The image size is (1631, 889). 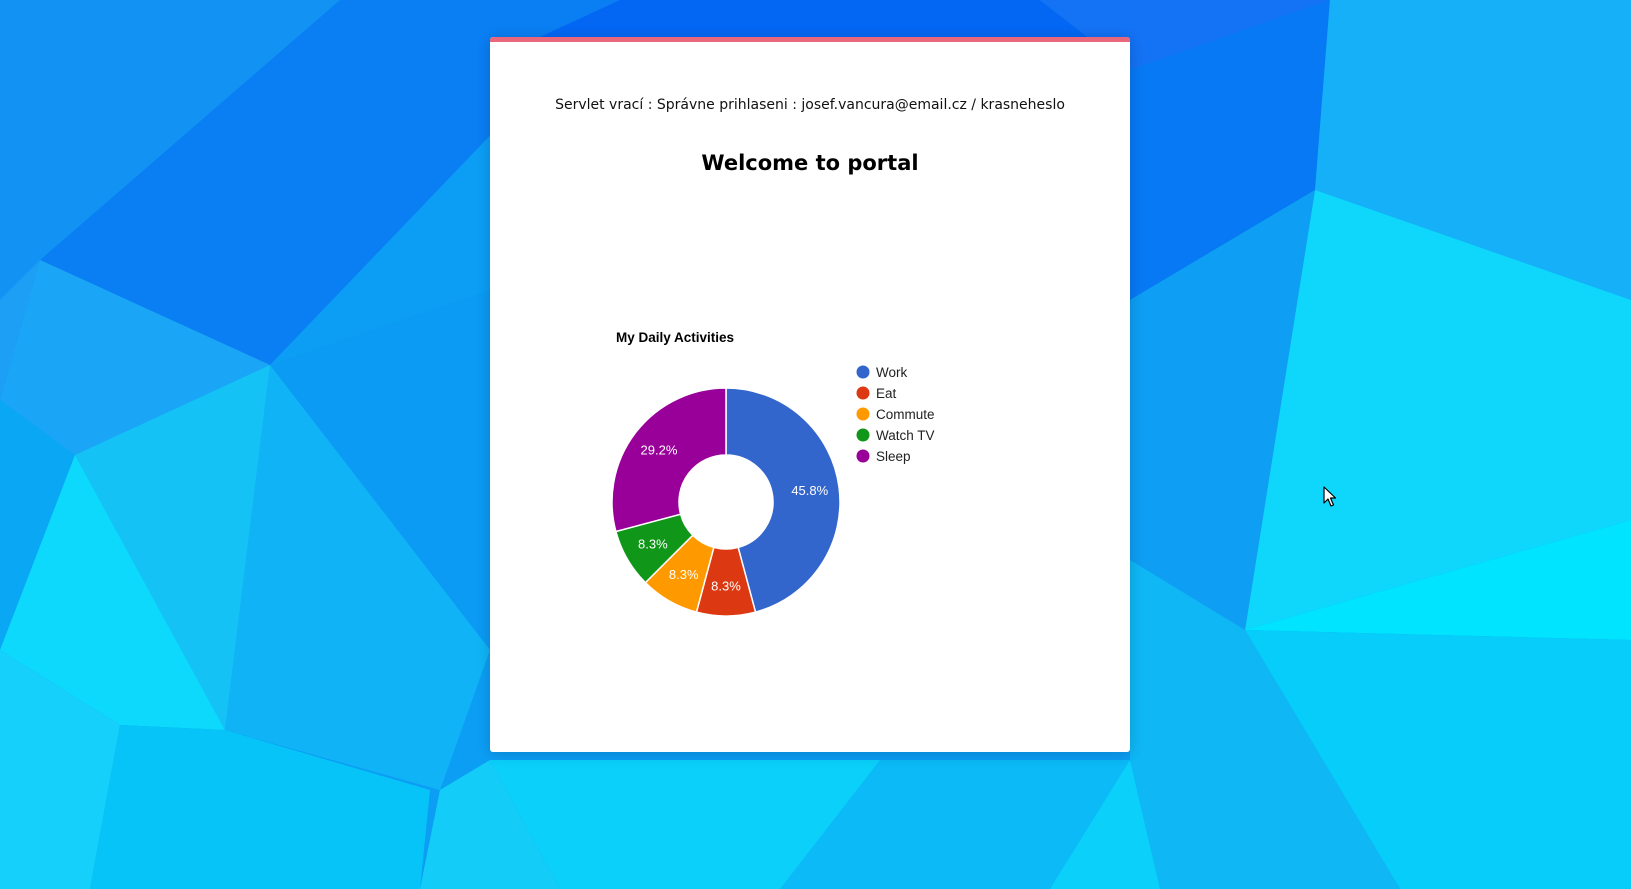 I want to click on legend-marker-watch-tv, so click(x=863, y=435).